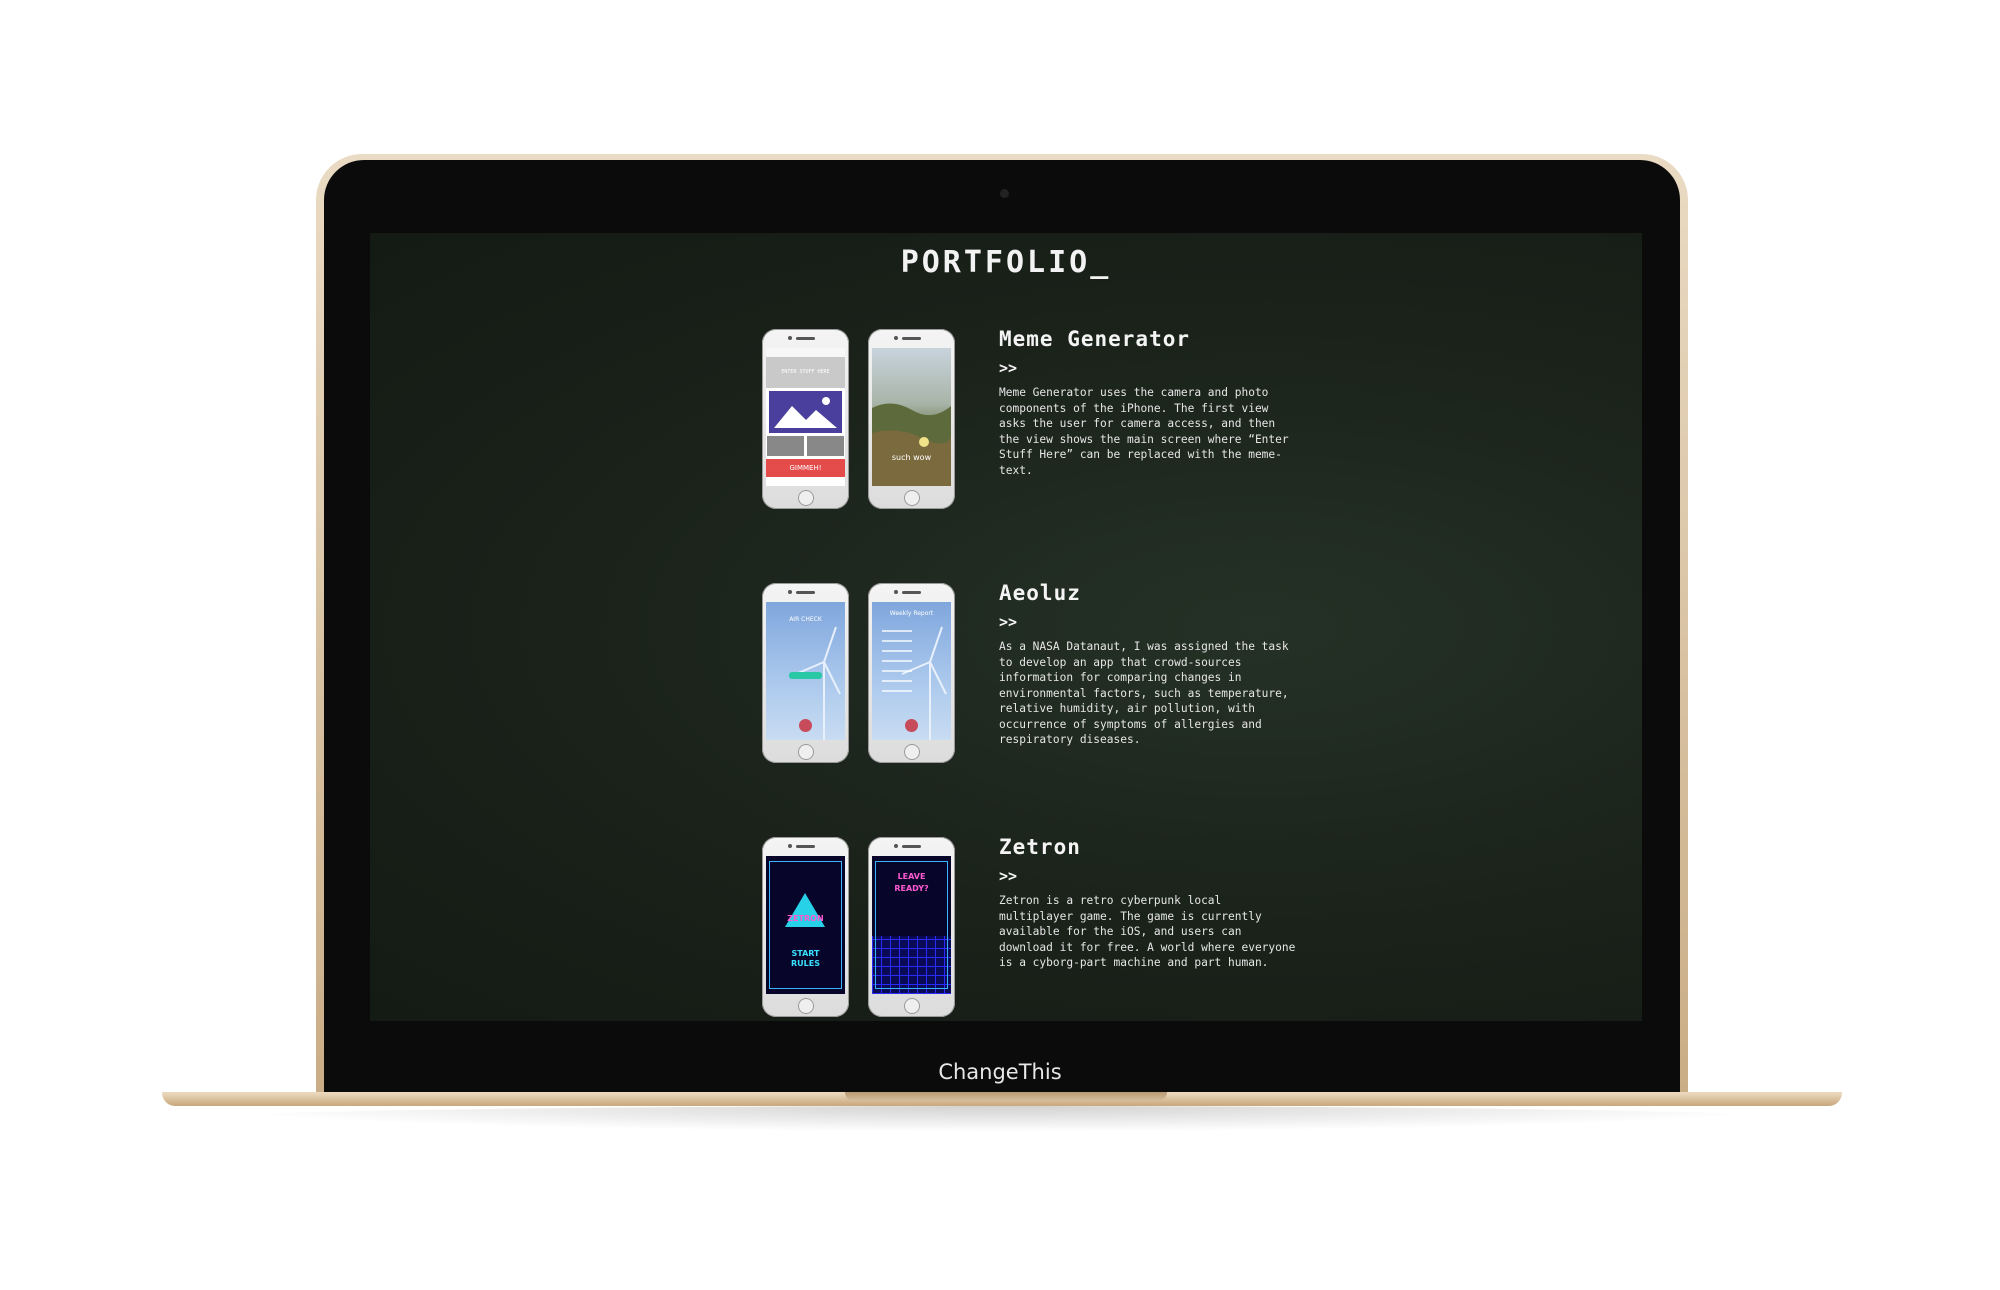 This screenshot has width=2000, height=1290. Describe the element at coordinates (805, 963) in the screenshot. I see `rules-menu-item: RULES` at that location.